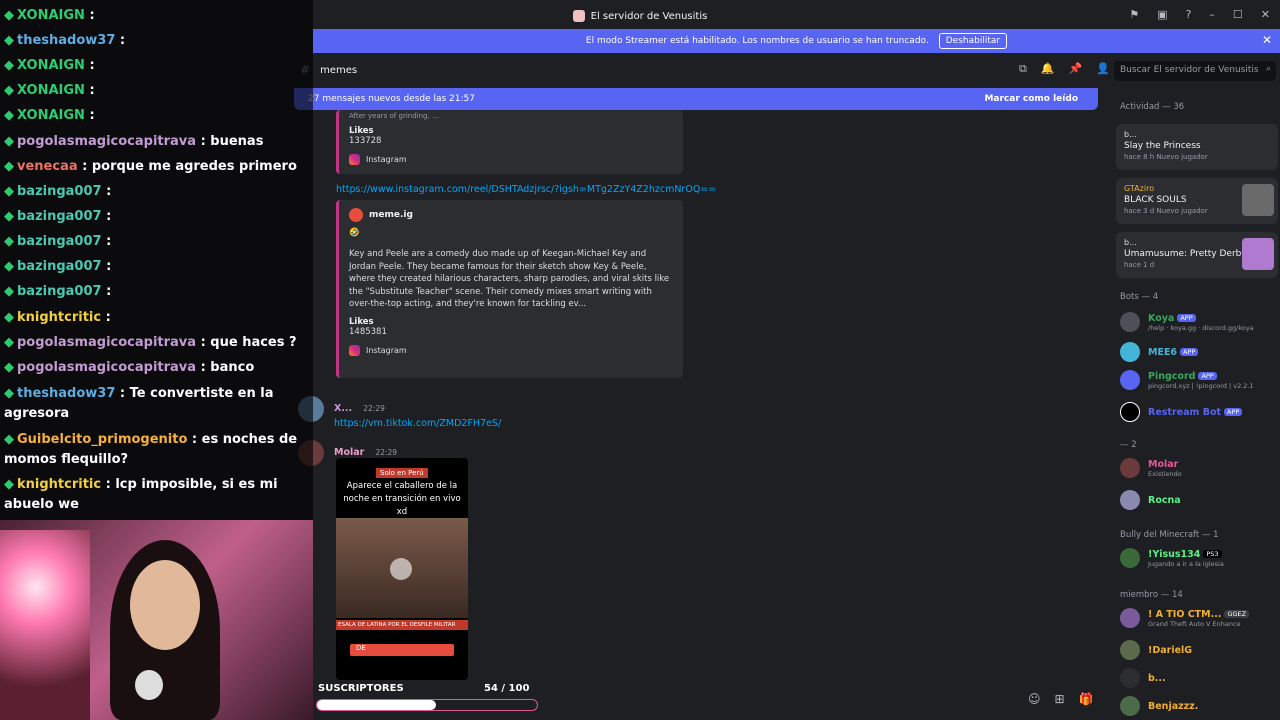 The width and height of the screenshot is (1280, 720). I want to click on gift-icon: 🎁, so click(1086, 699).